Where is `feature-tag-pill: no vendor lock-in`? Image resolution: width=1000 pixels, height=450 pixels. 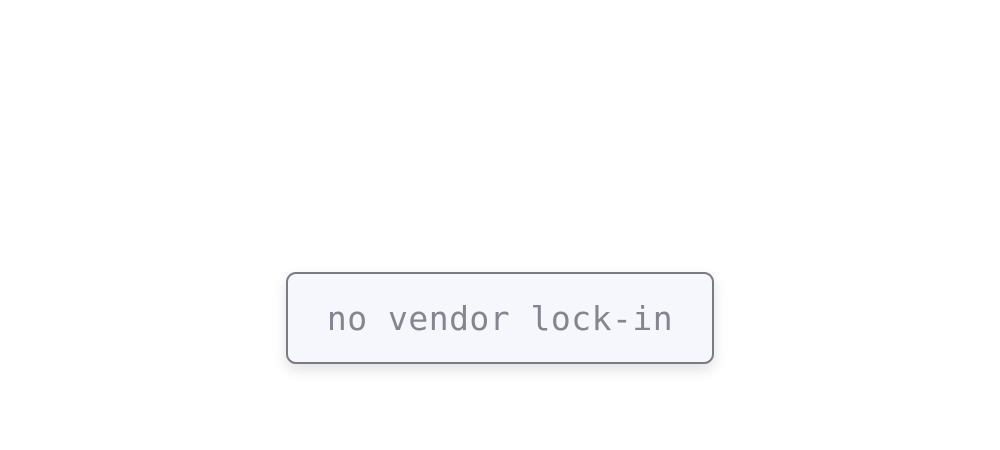
feature-tag-pill: no vendor lock-in is located at coordinates (500, 318).